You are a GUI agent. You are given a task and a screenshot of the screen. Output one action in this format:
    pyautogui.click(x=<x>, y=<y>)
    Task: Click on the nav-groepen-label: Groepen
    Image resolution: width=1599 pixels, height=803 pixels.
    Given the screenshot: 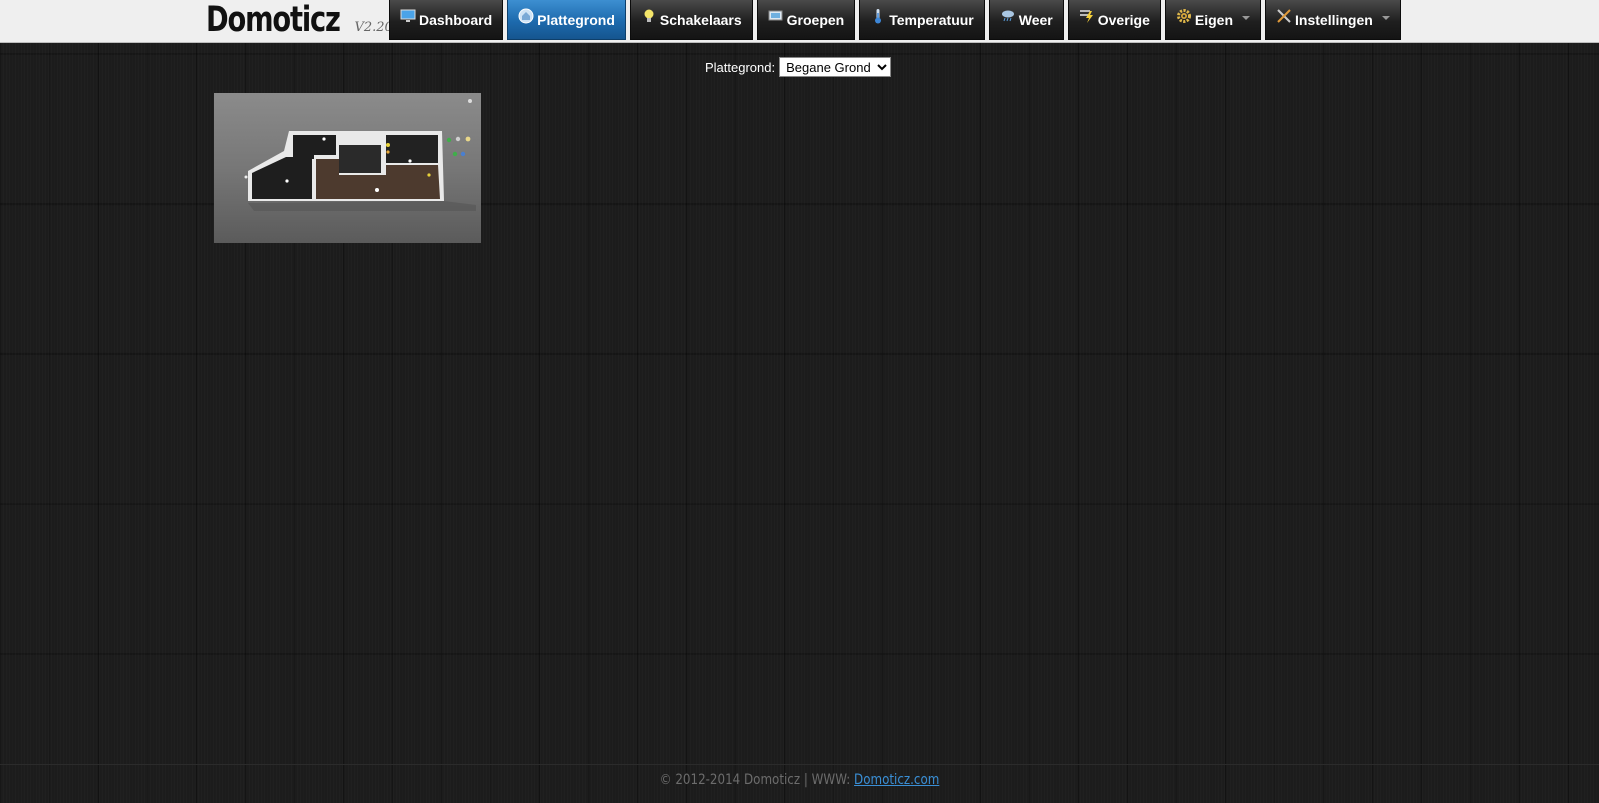 What is the action you would take?
    pyautogui.click(x=815, y=19)
    